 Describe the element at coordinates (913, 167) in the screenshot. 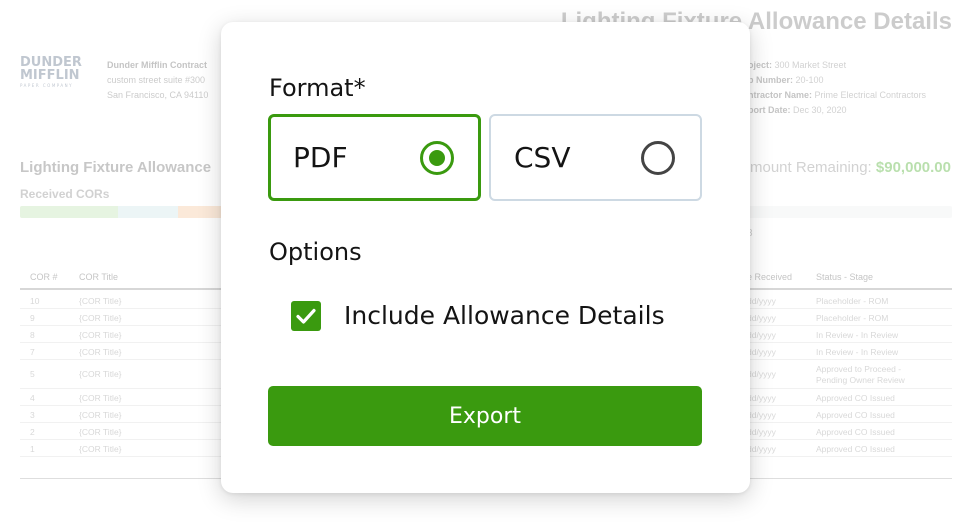

I see `amount-remaining-value: $90,000.00` at that location.